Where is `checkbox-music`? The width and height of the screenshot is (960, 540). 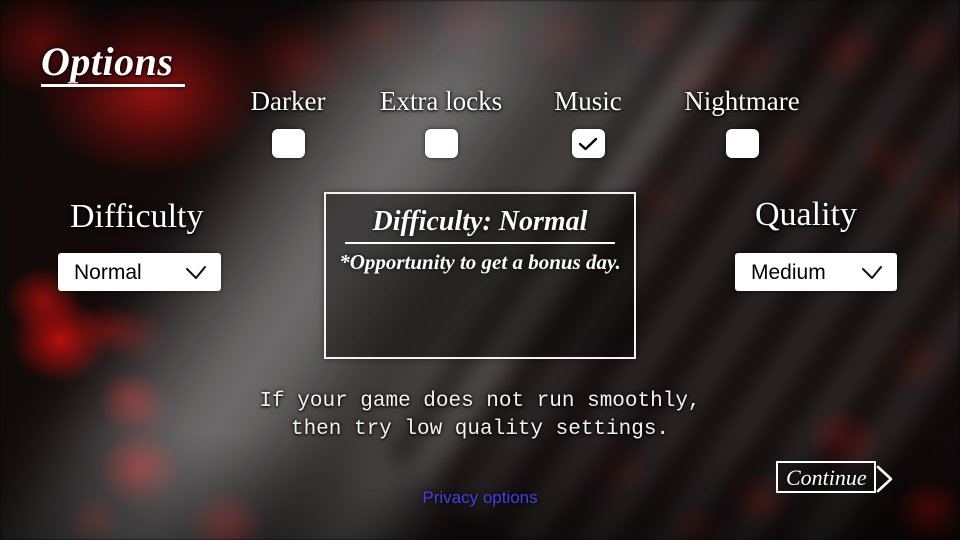 checkbox-music is located at coordinates (588, 143).